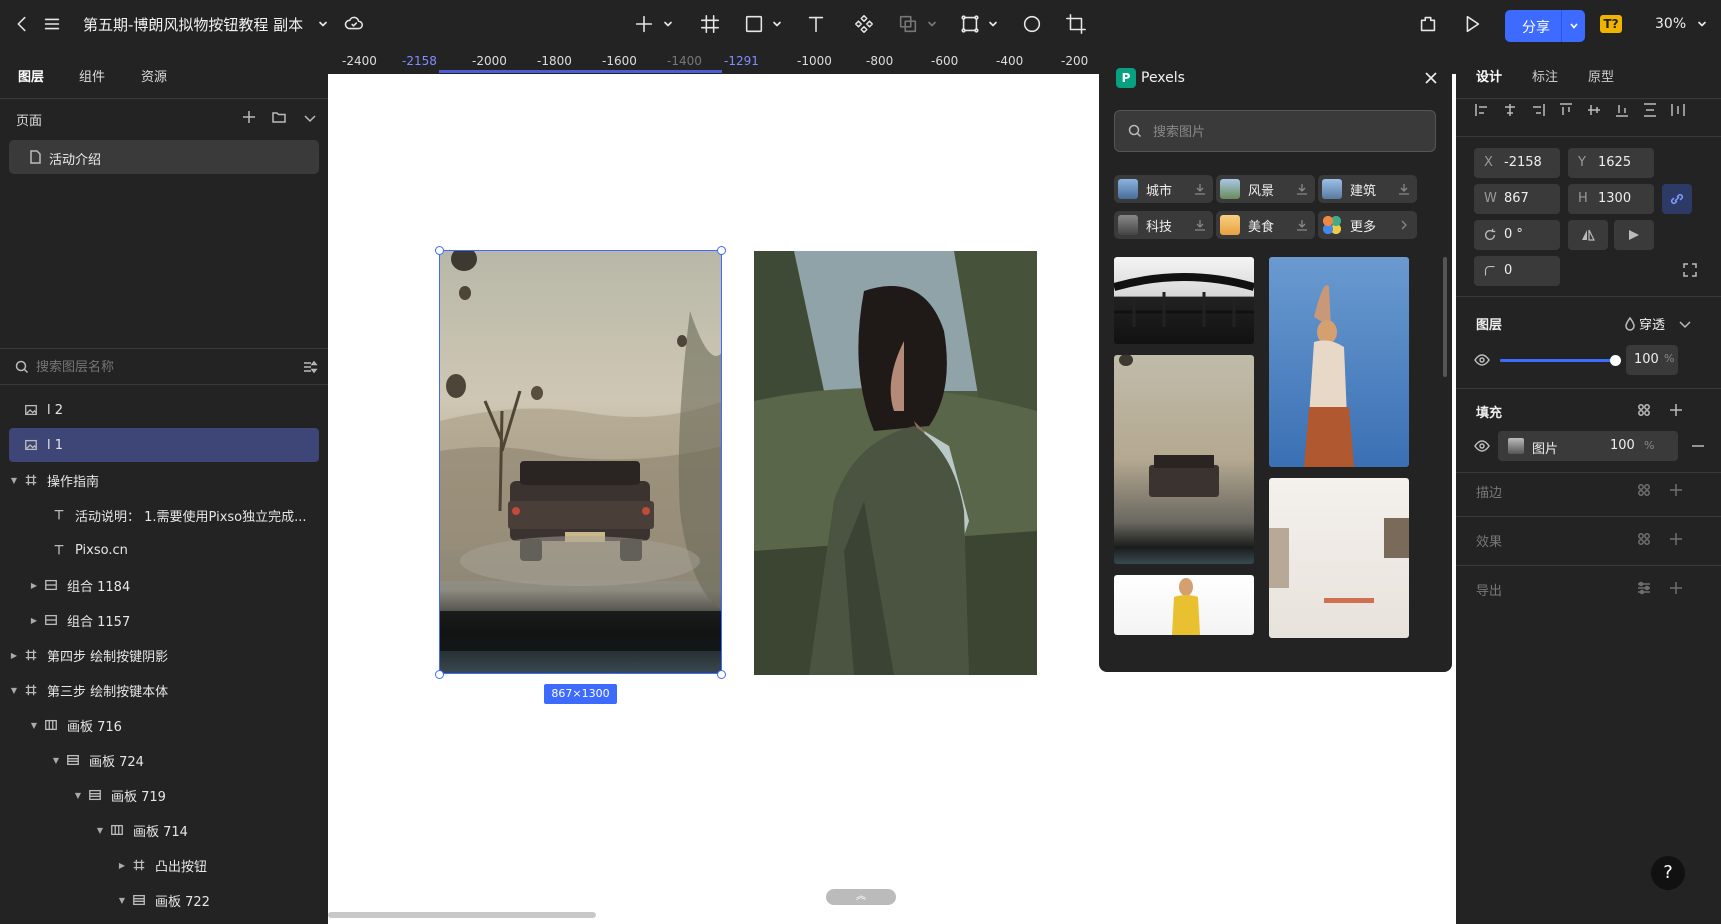 Image resolution: width=1721 pixels, height=924 pixels. Describe the element at coordinates (721, 674) in the screenshot. I see `resize-handle-bottom-right` at that location.